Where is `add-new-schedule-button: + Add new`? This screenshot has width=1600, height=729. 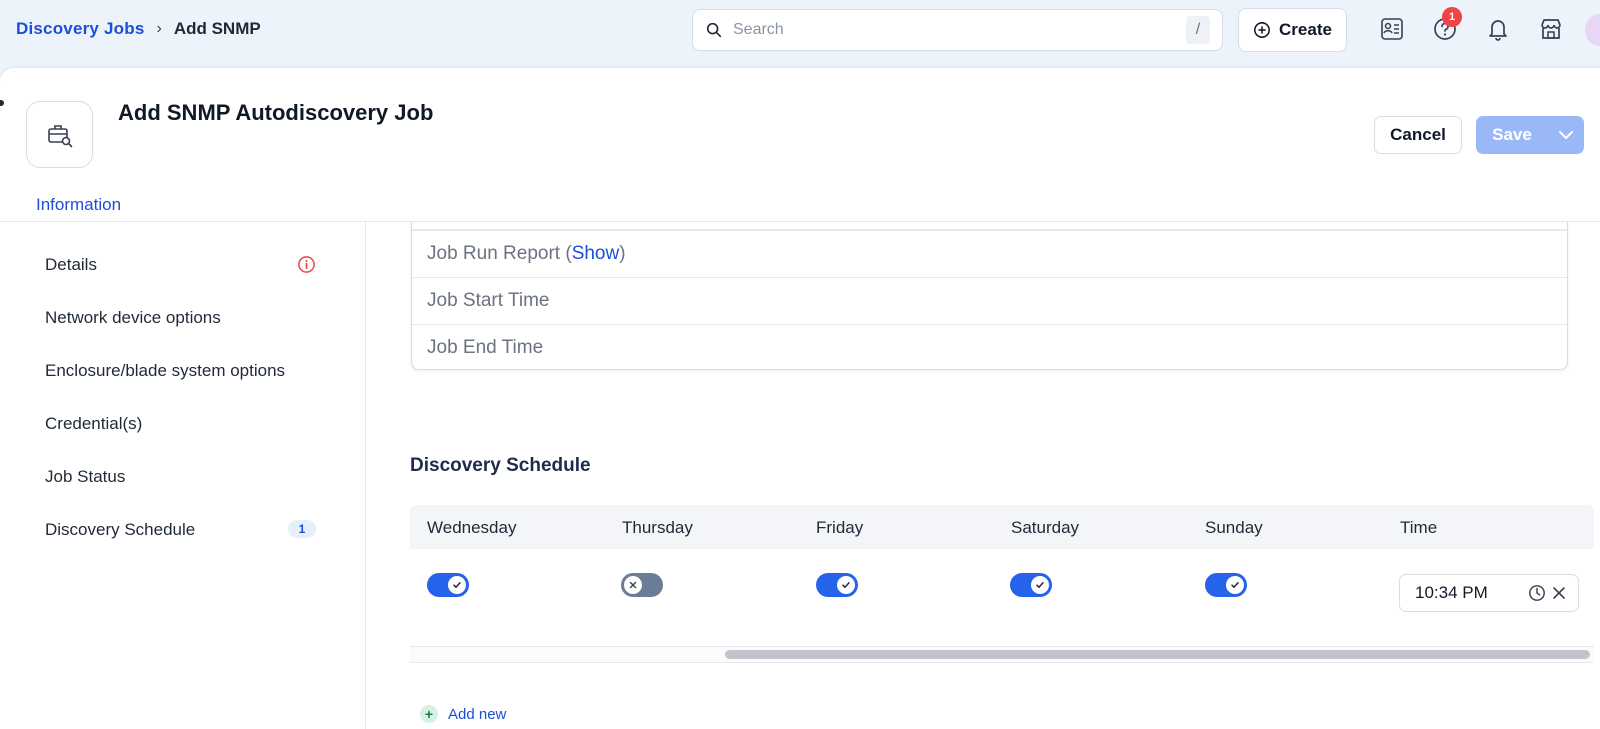
add-new-schedule-button: + Add new is located at coordinates (463, 714).